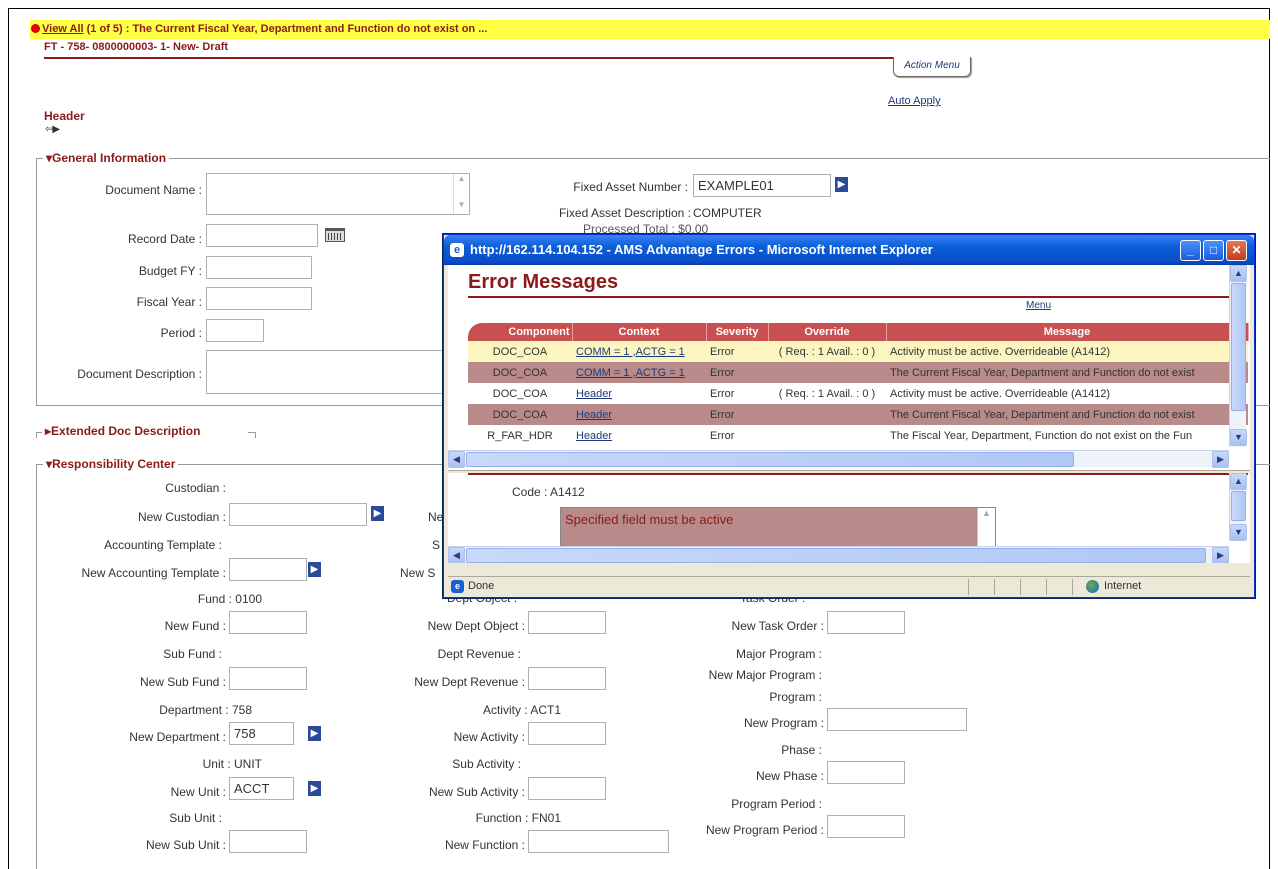 The image size is (1278, 869). Describe the element at coordinates (849, 471) in the screenshot. I see `frame-splitter` at that location.